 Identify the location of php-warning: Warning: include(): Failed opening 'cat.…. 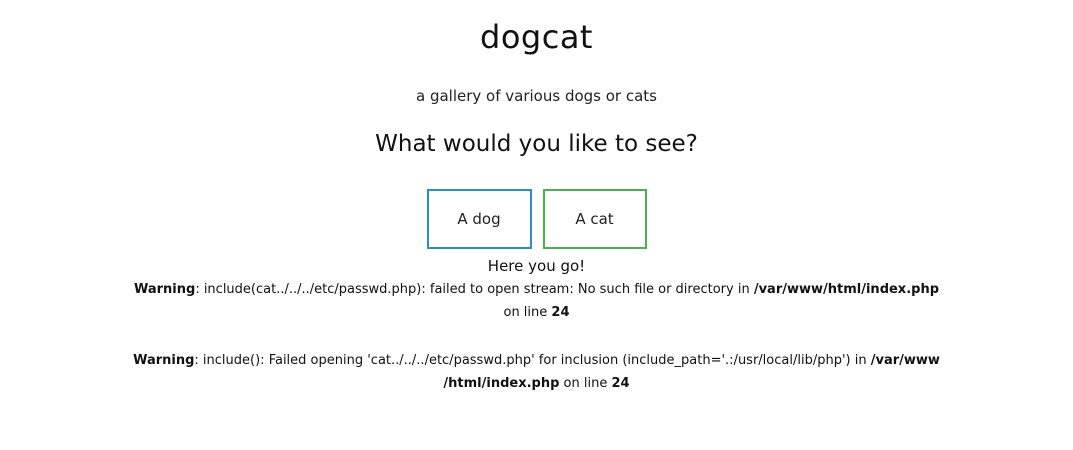
(536, 372).